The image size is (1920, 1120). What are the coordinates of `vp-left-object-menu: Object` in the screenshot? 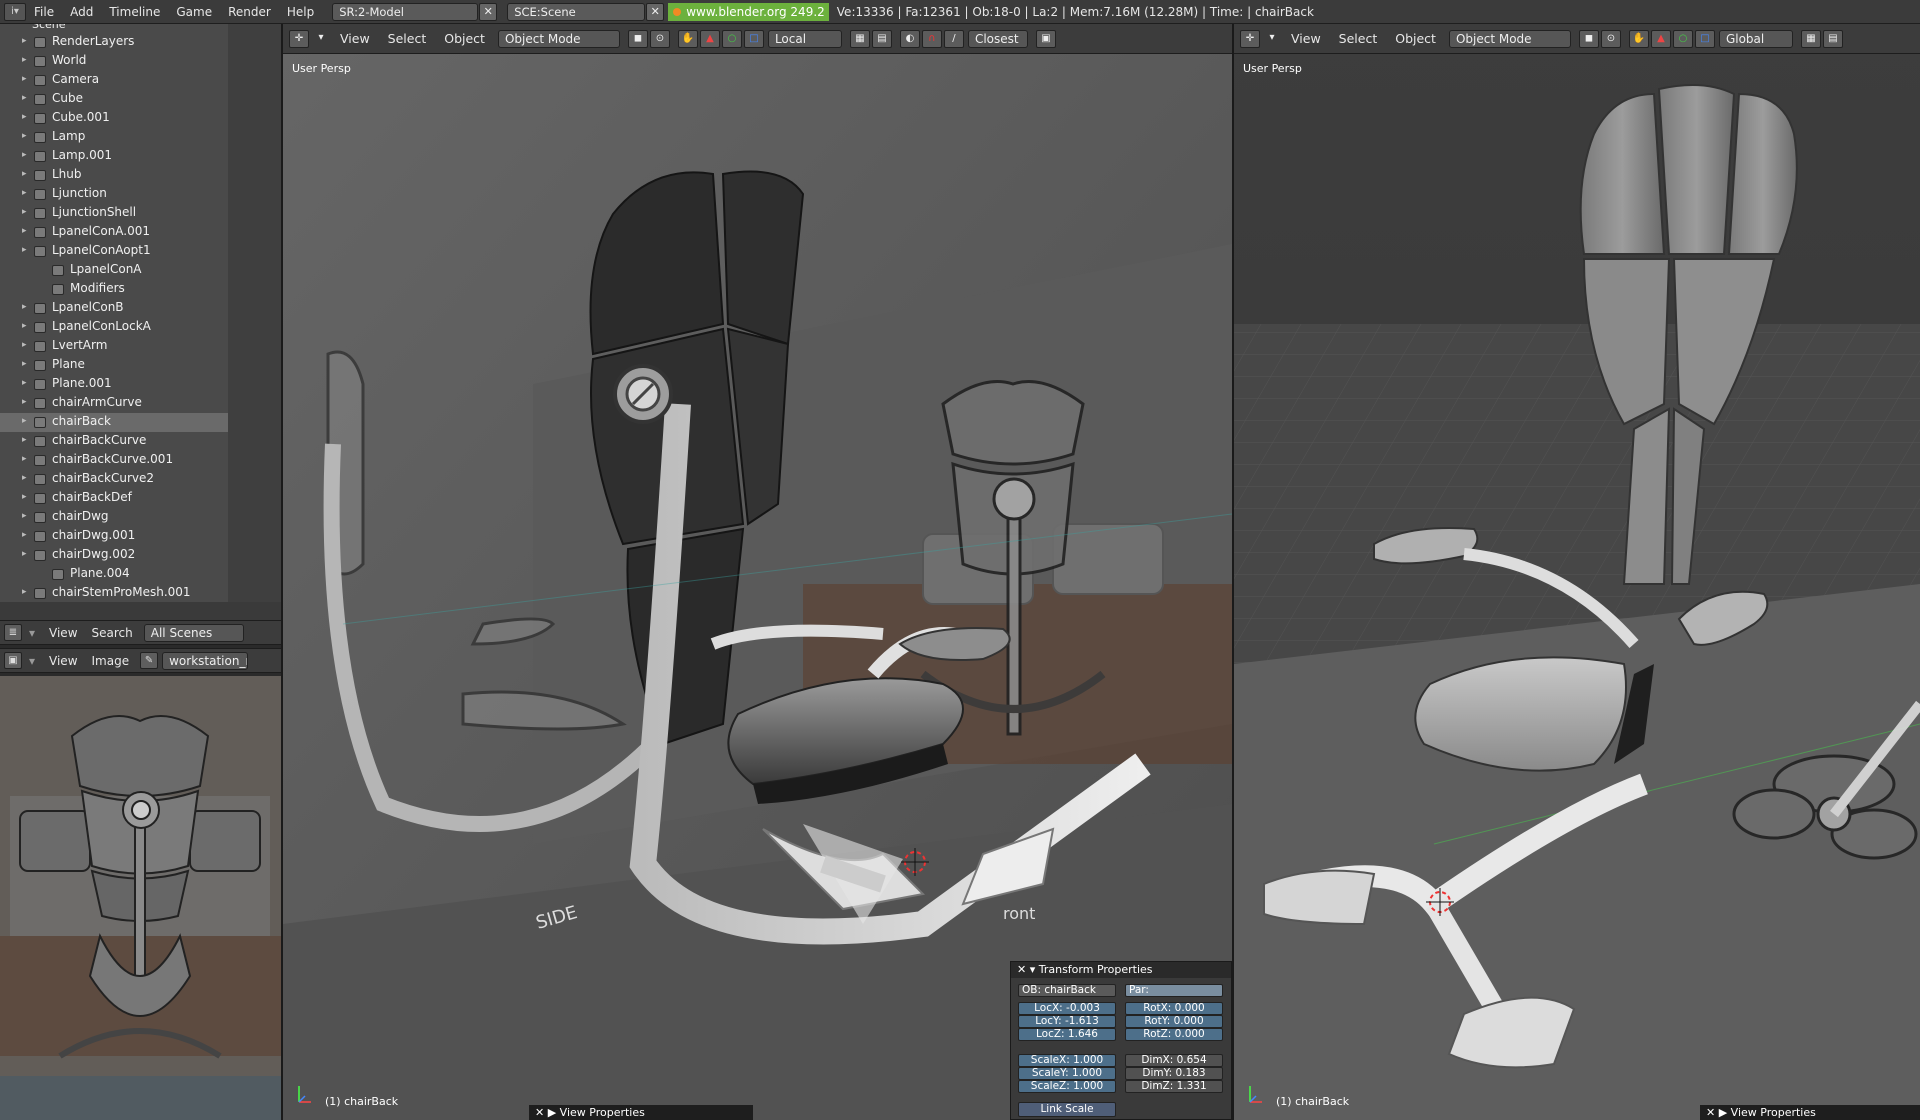 It's located at (464, 38).